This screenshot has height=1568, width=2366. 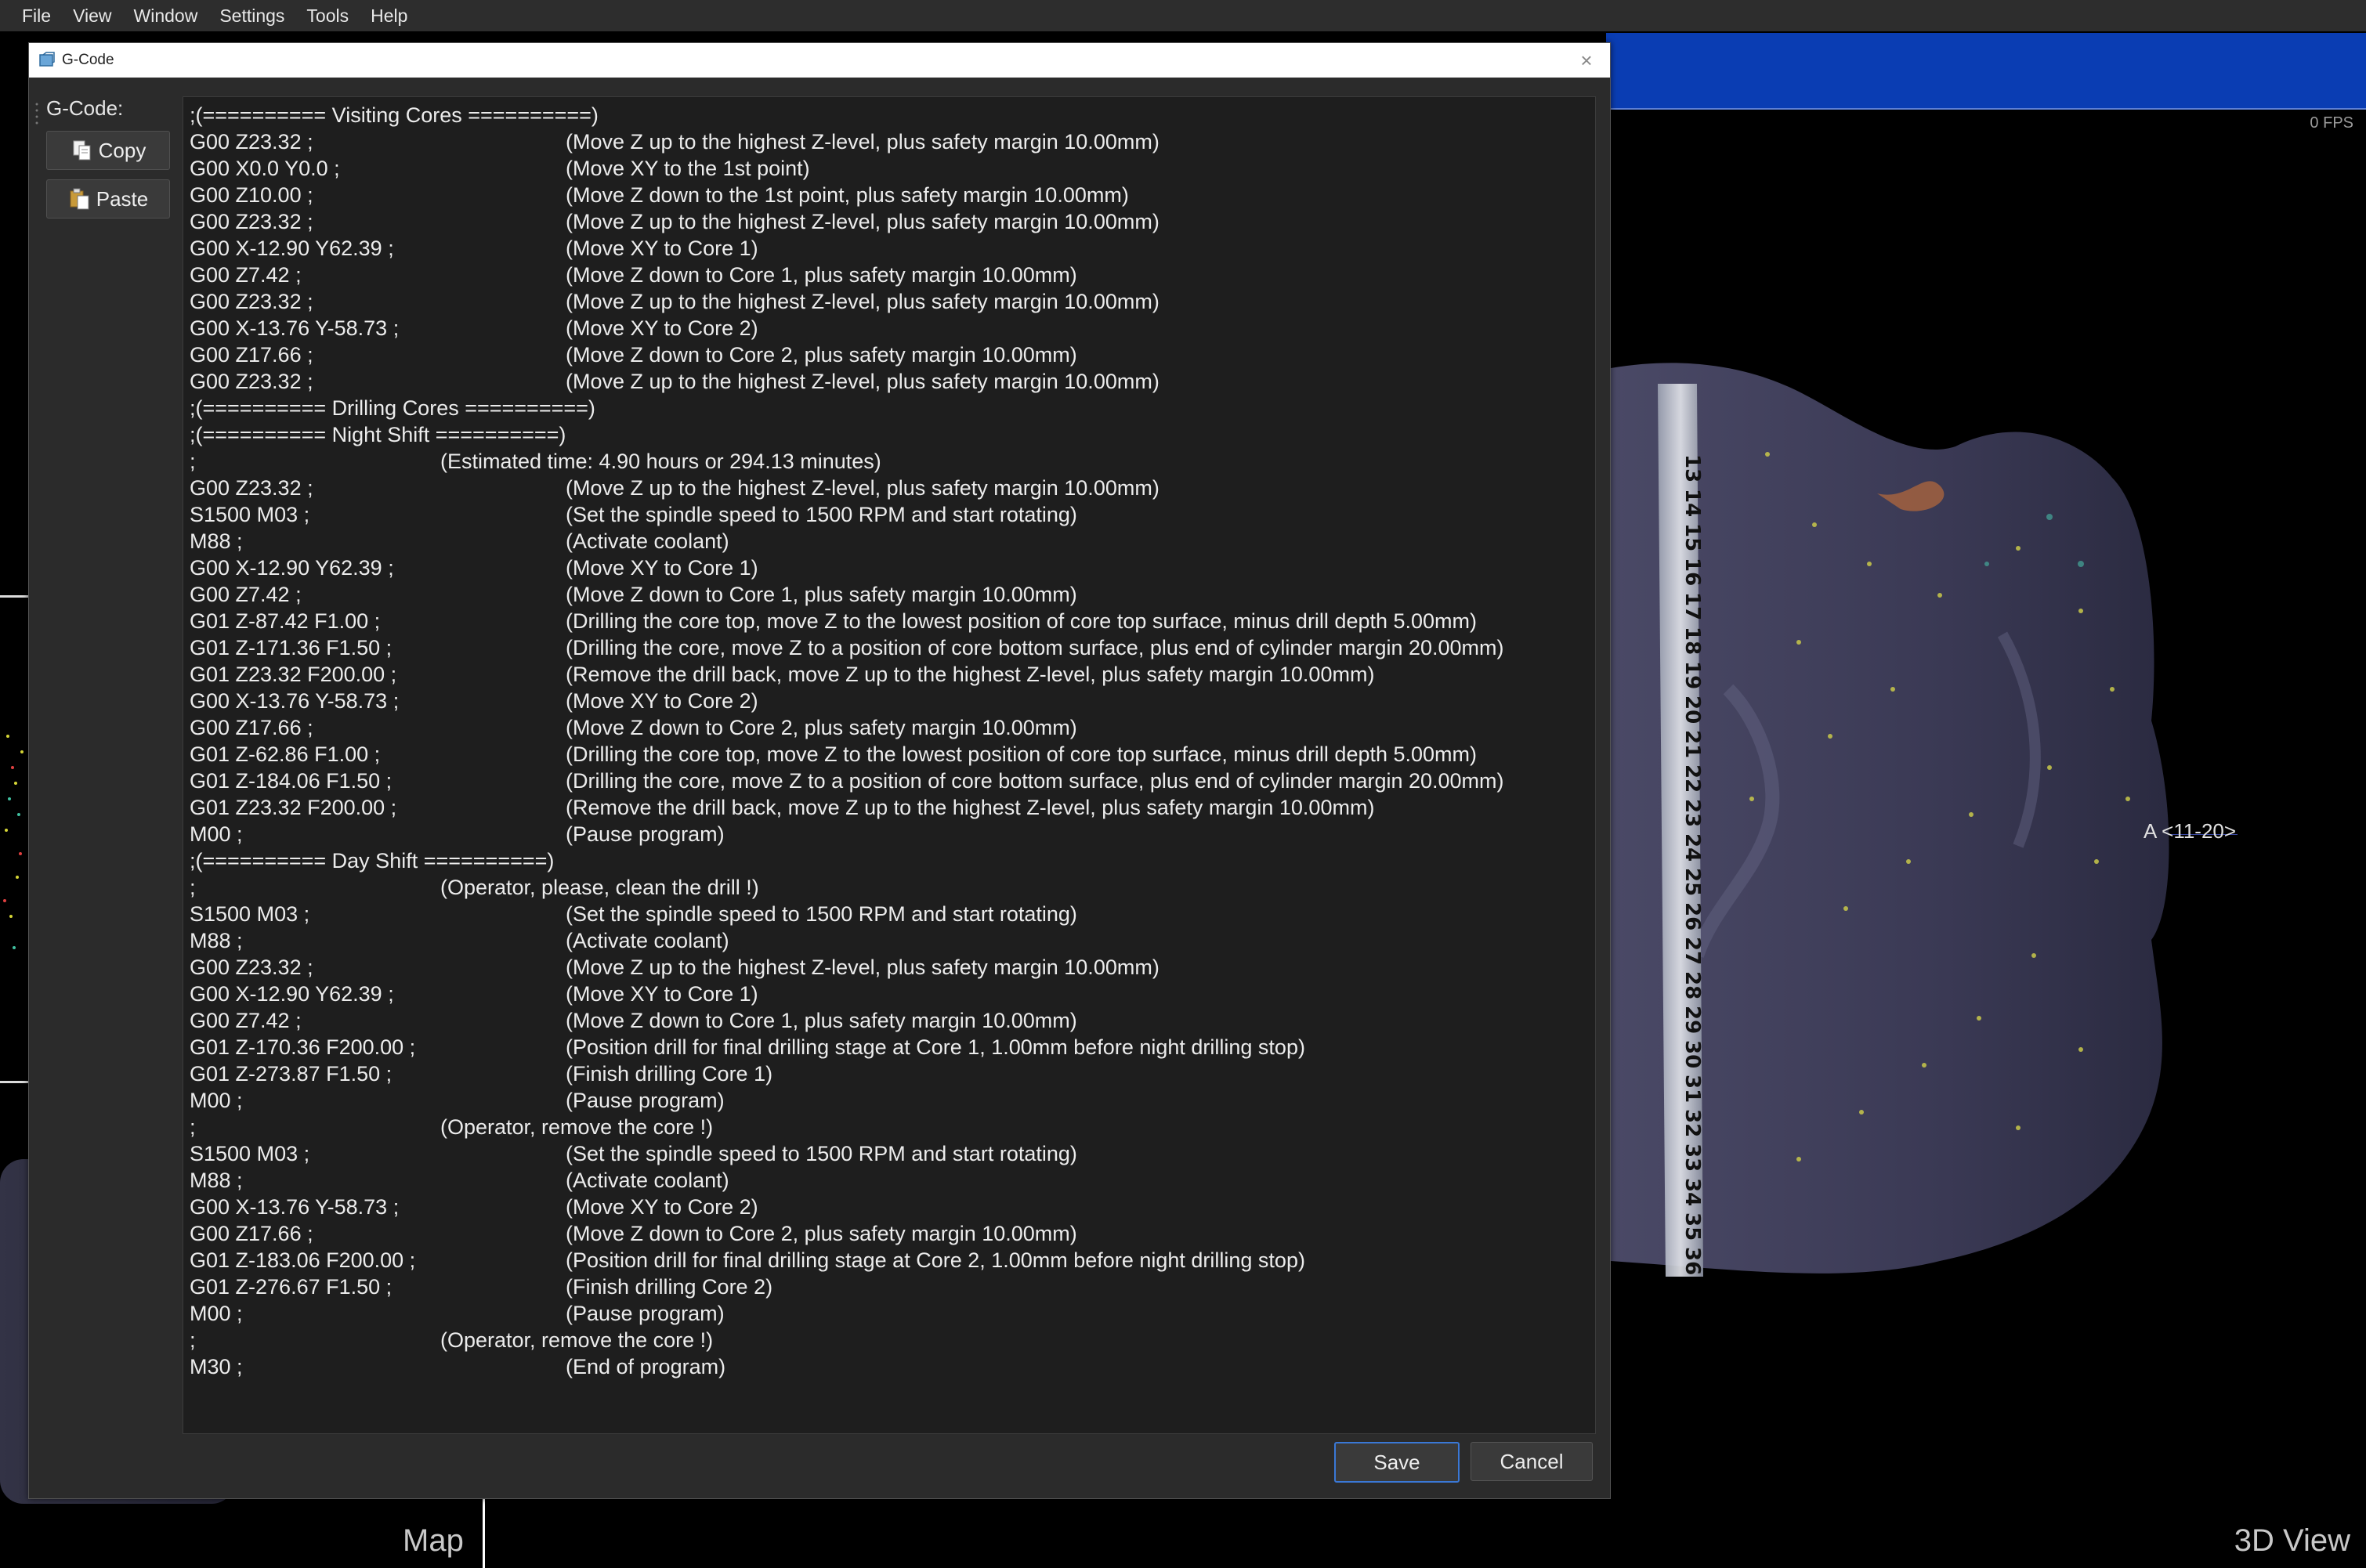 What do you see at coordinates (1692, 1054) in the screenshot?
I see `ruler-number: 30` at bounding box center [1692, 1054].